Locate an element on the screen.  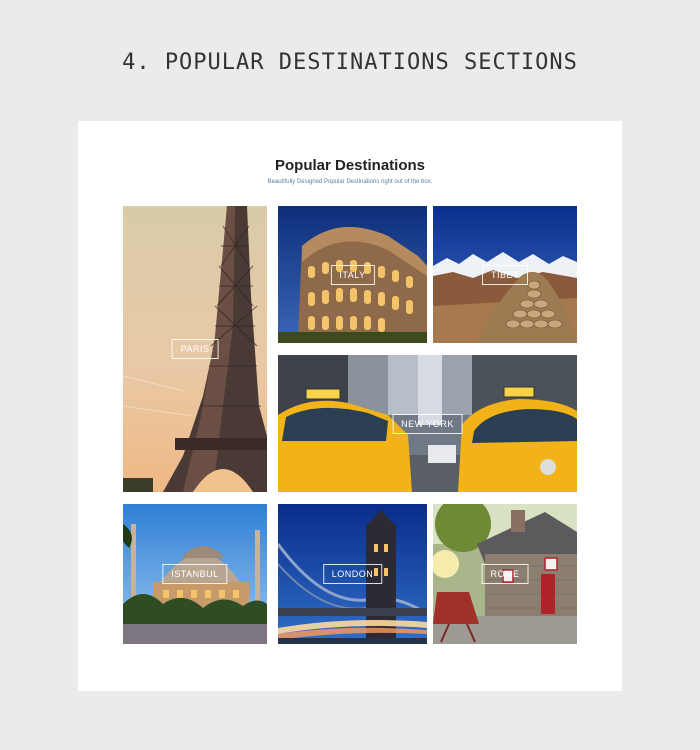
destination-tile-istanbul: ISTANBUL is located at coordinates (195, 574).